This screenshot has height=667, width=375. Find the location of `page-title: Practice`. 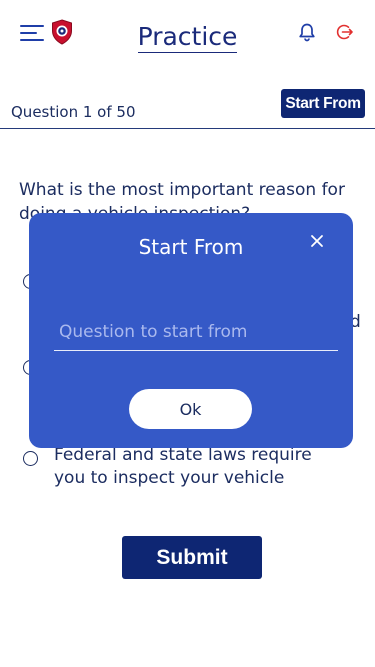

page-title: Practice is located at coordinates (187, 37).